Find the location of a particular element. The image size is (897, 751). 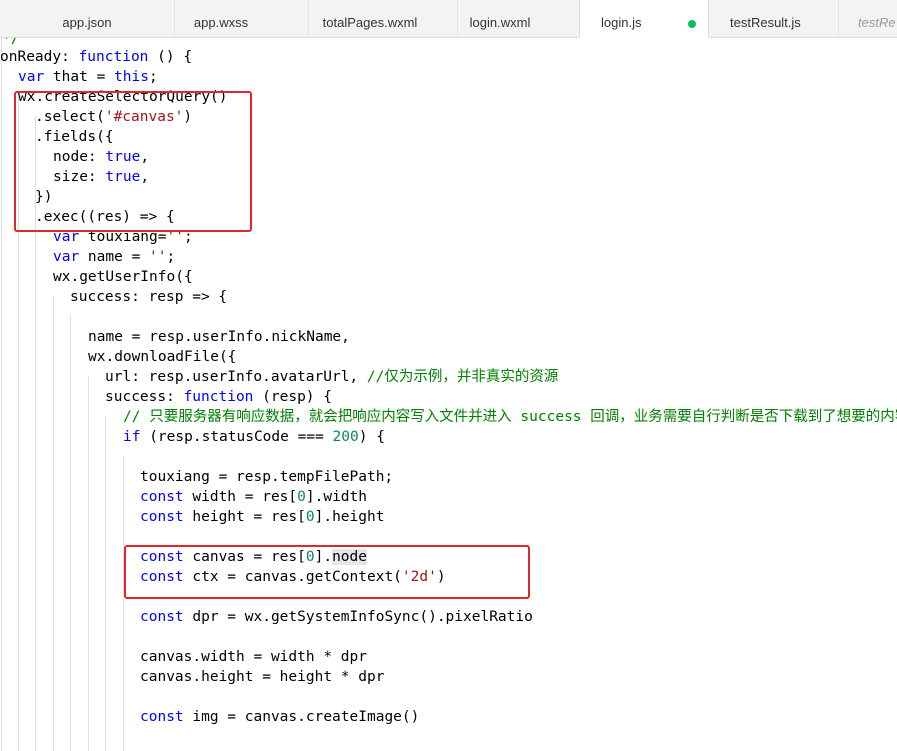

code-text: canvas.height = height * dpr is located at coordinates (262, 677).